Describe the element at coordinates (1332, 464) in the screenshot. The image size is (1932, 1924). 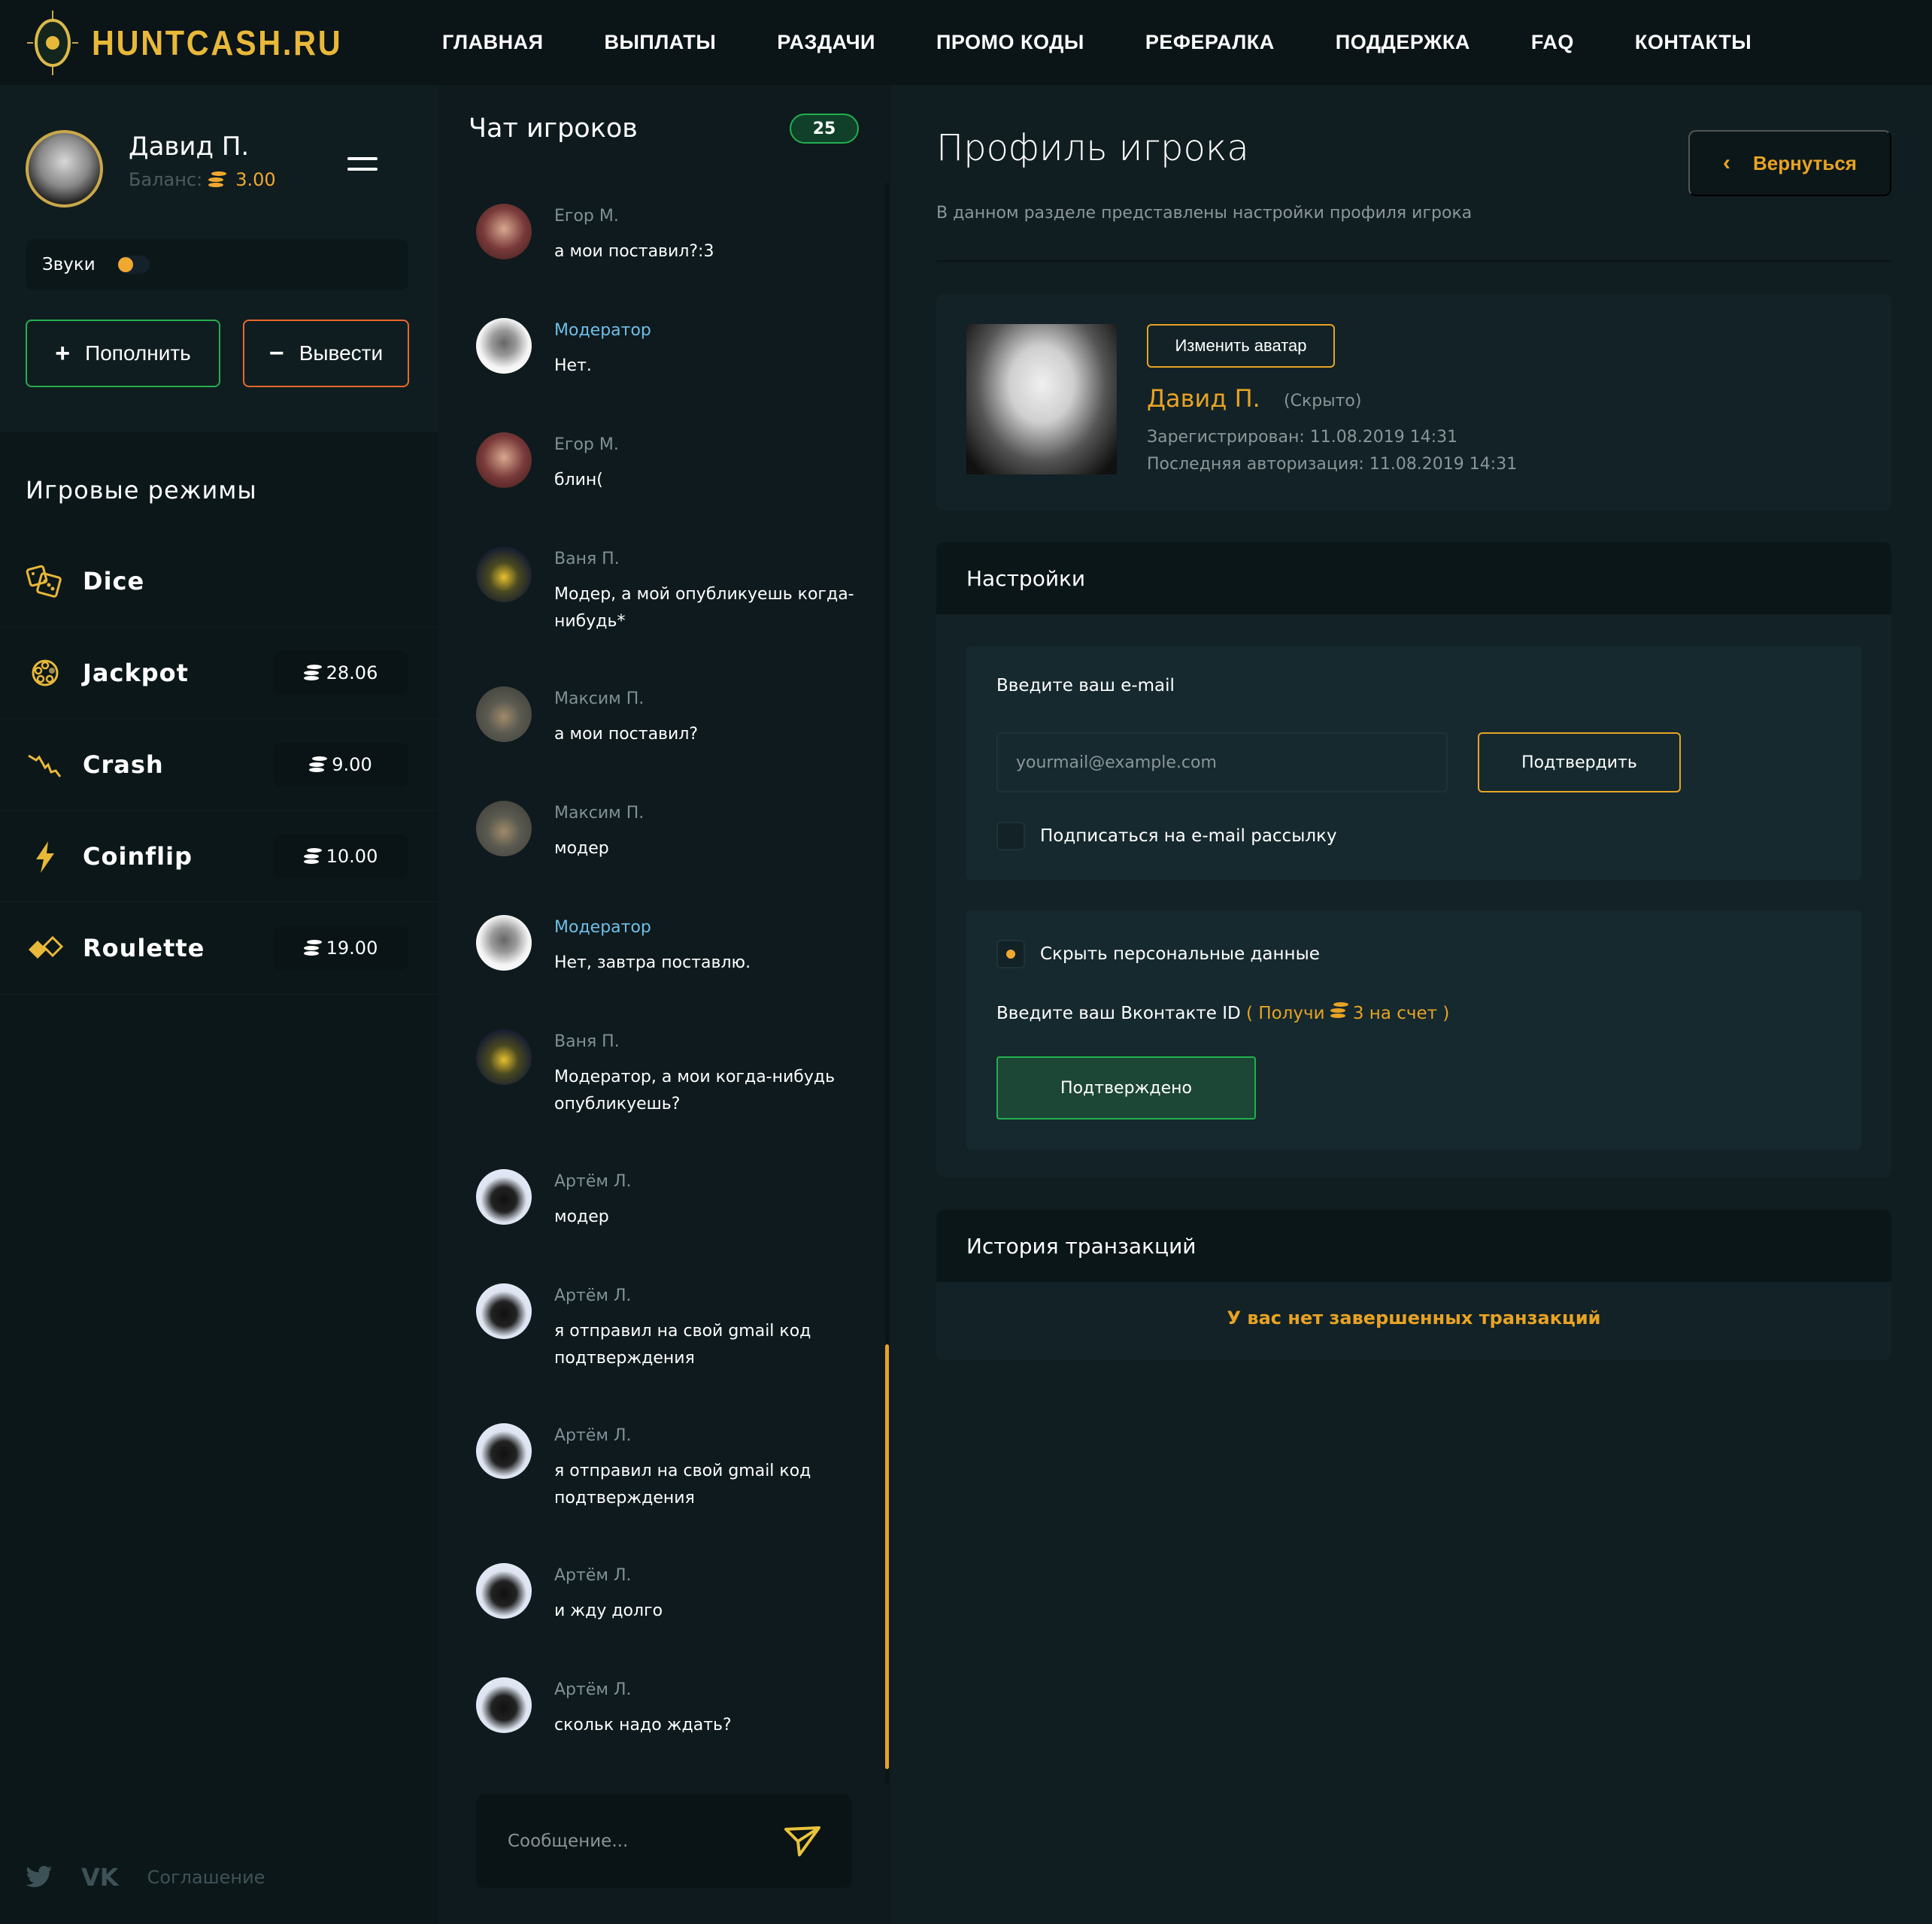
I see `last-login-date: Последняя авторизация: 11.08.2019 14:31` at that location.